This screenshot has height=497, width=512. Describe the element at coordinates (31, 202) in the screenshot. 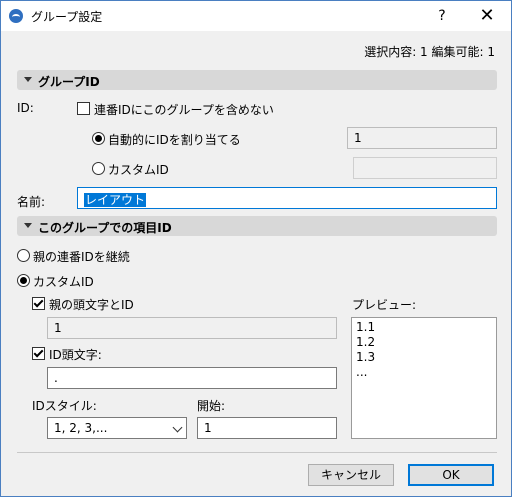

I see `name-label: 名前:` at that location.